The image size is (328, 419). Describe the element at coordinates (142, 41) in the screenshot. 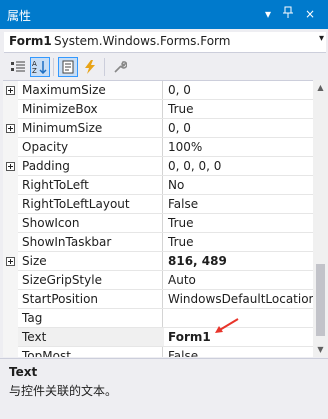

I see `object-type: System.Windows.Forms.Form` at that location.